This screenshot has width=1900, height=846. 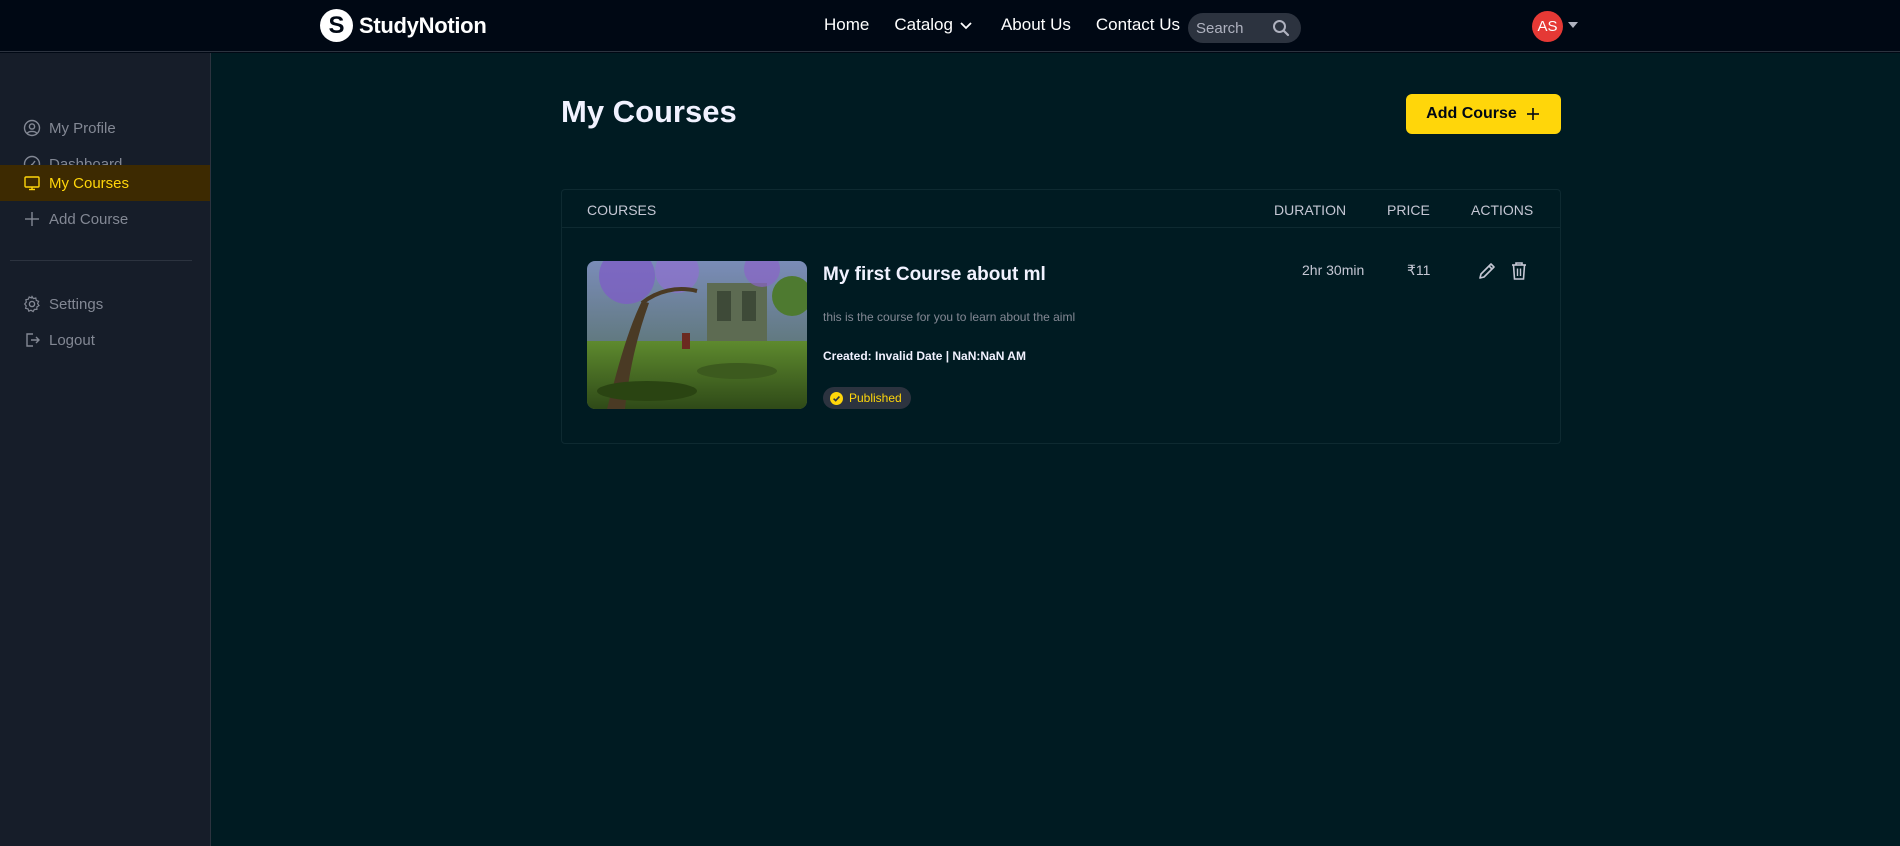 What do you see at coordinates (105, 304) in the screenshot?
I see `sidebar-item-settings: Settings` at bounding box center [105, 304].